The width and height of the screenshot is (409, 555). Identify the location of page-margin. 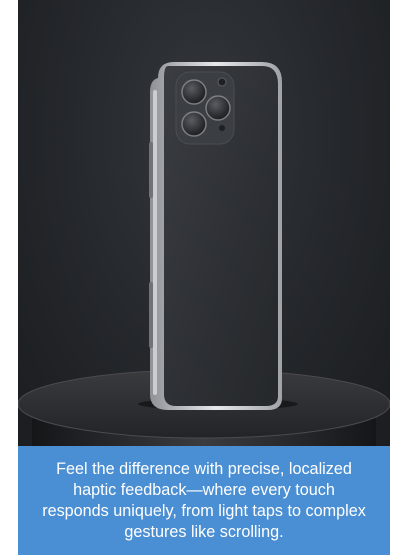
(399, 277).